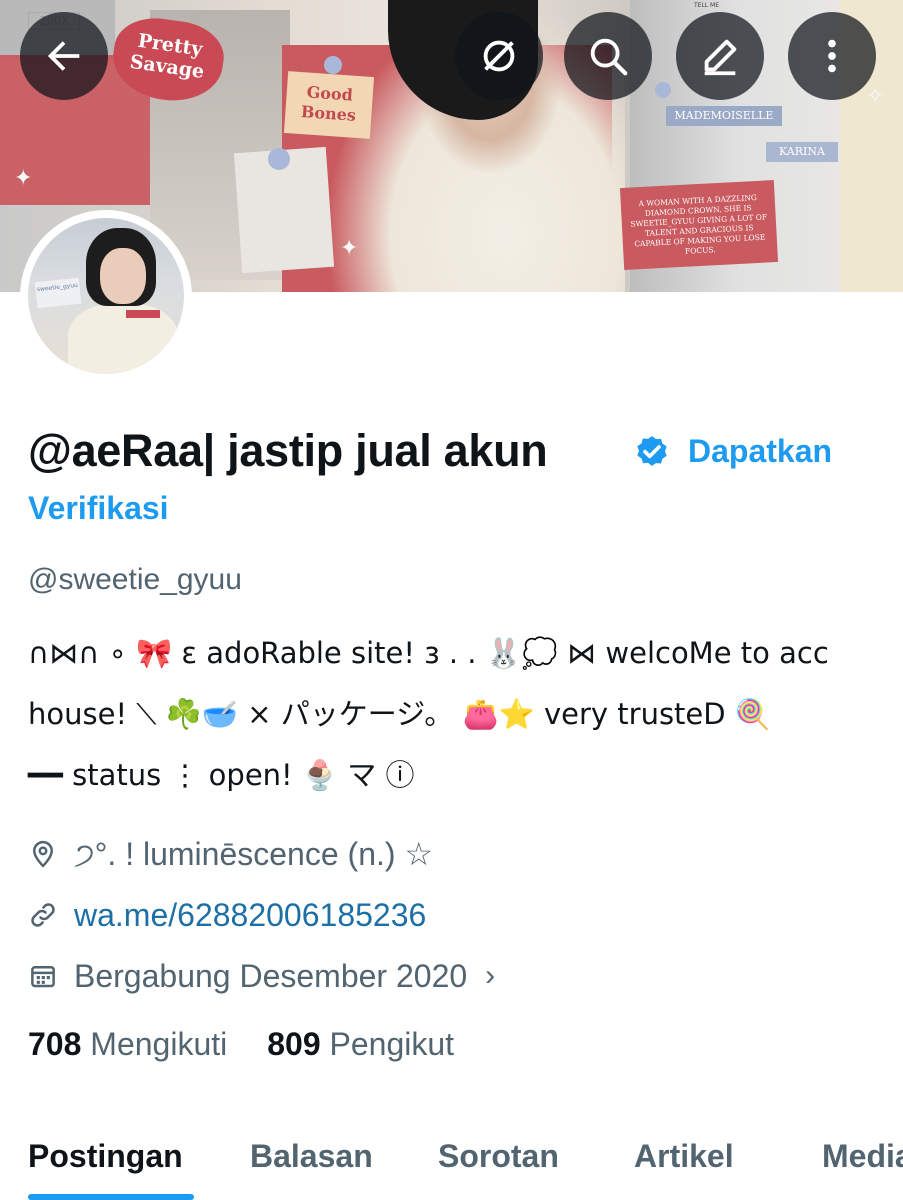 The image size is (903, 1200). I want to click on search-button, so click(608, 56).